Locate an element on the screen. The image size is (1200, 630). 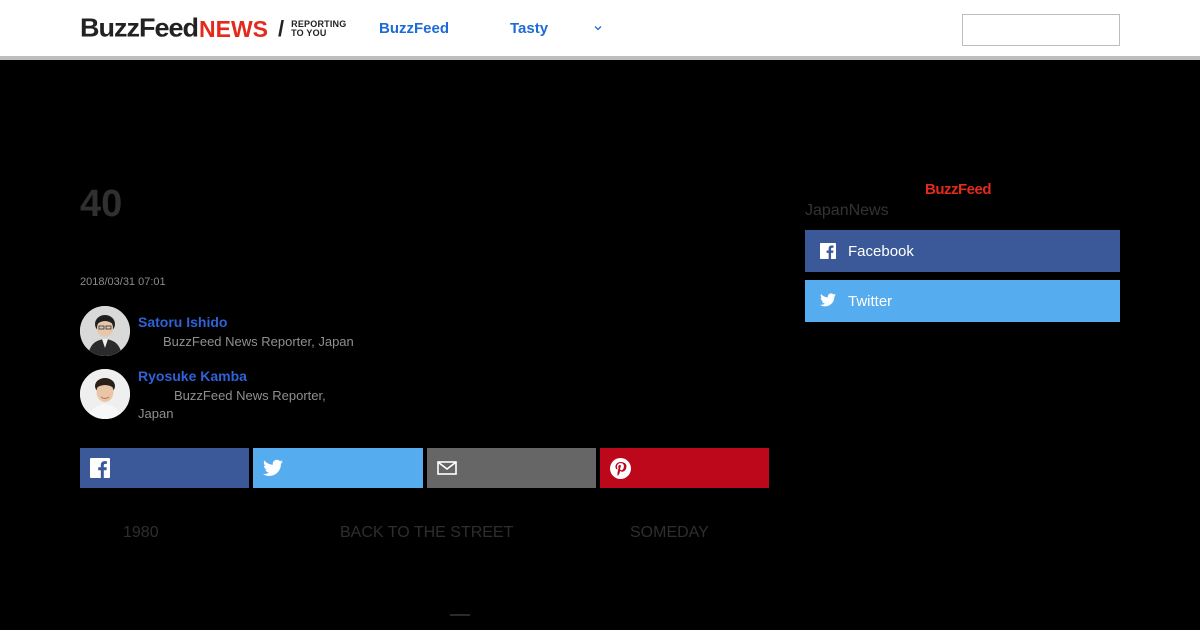
search-input is located at coordinates (1041, 30).